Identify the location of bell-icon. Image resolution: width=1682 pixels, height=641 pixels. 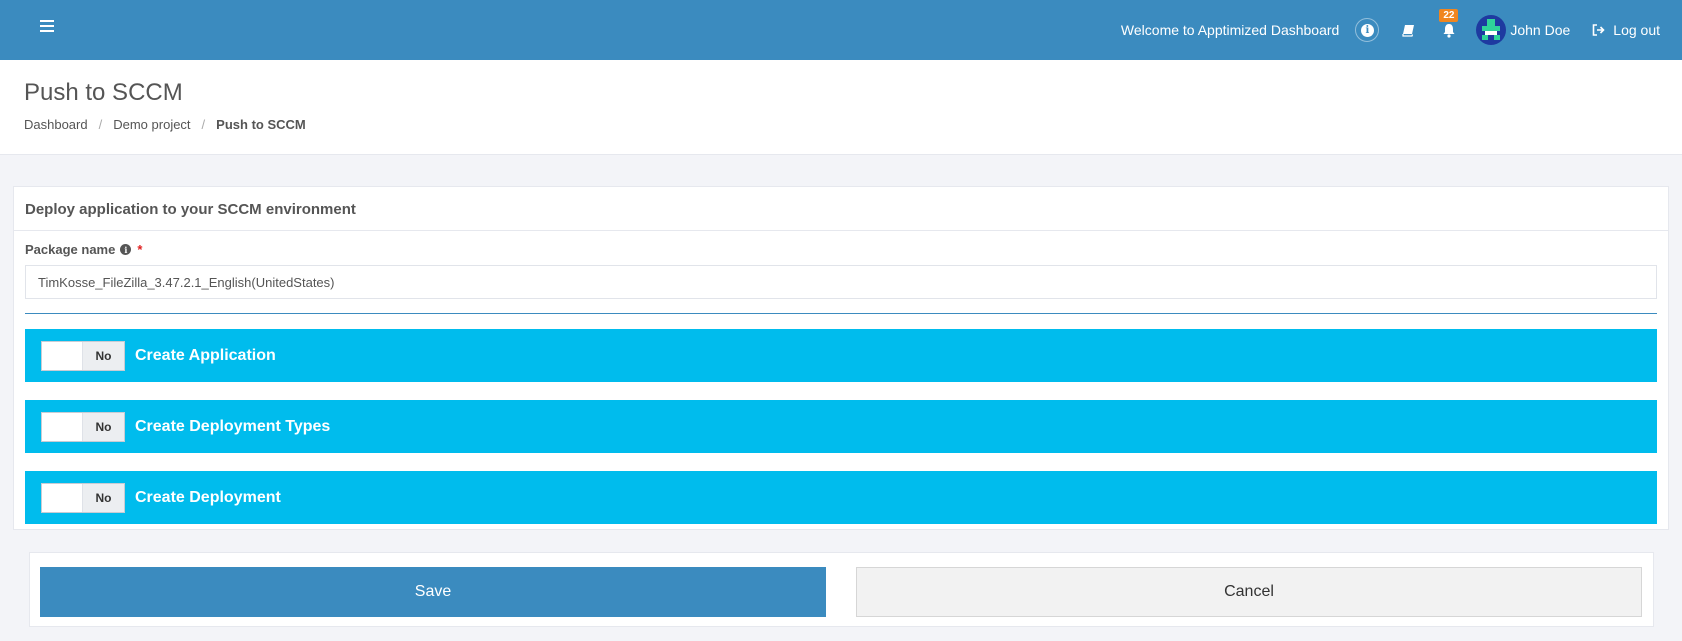
(1449, 30).